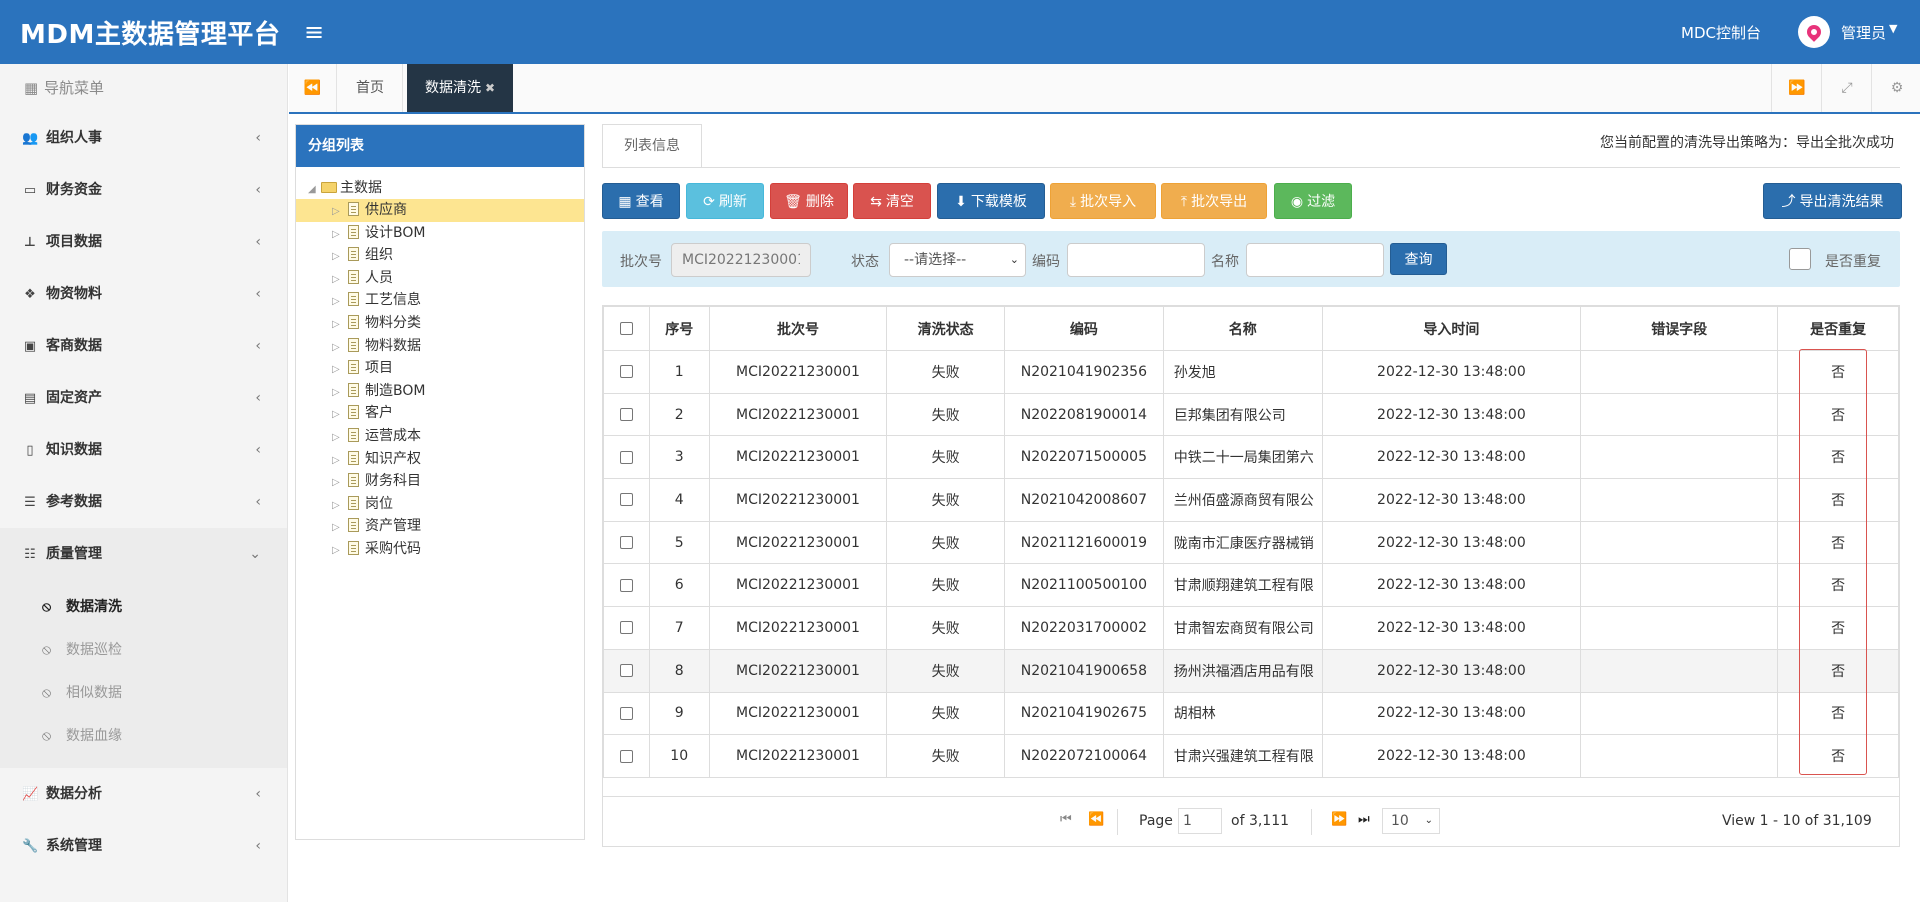  Describe the element at coordinates (440, 413) in the screenshot. I see `tree-node: ▷ 客户` at that location.